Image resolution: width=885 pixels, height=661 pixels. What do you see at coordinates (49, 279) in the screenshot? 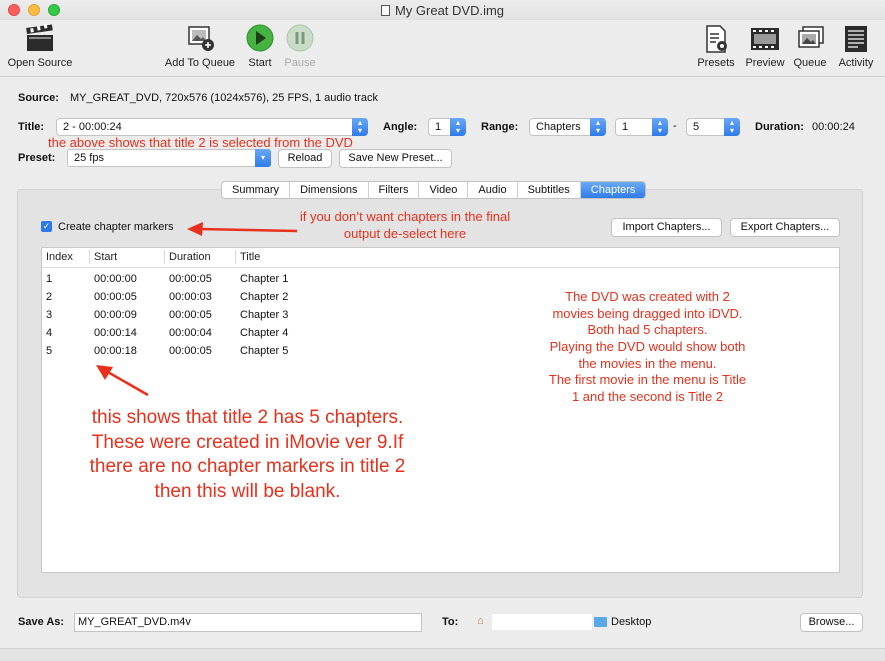
I see `table-cell-index: 1` at bounding box center [49, 279].